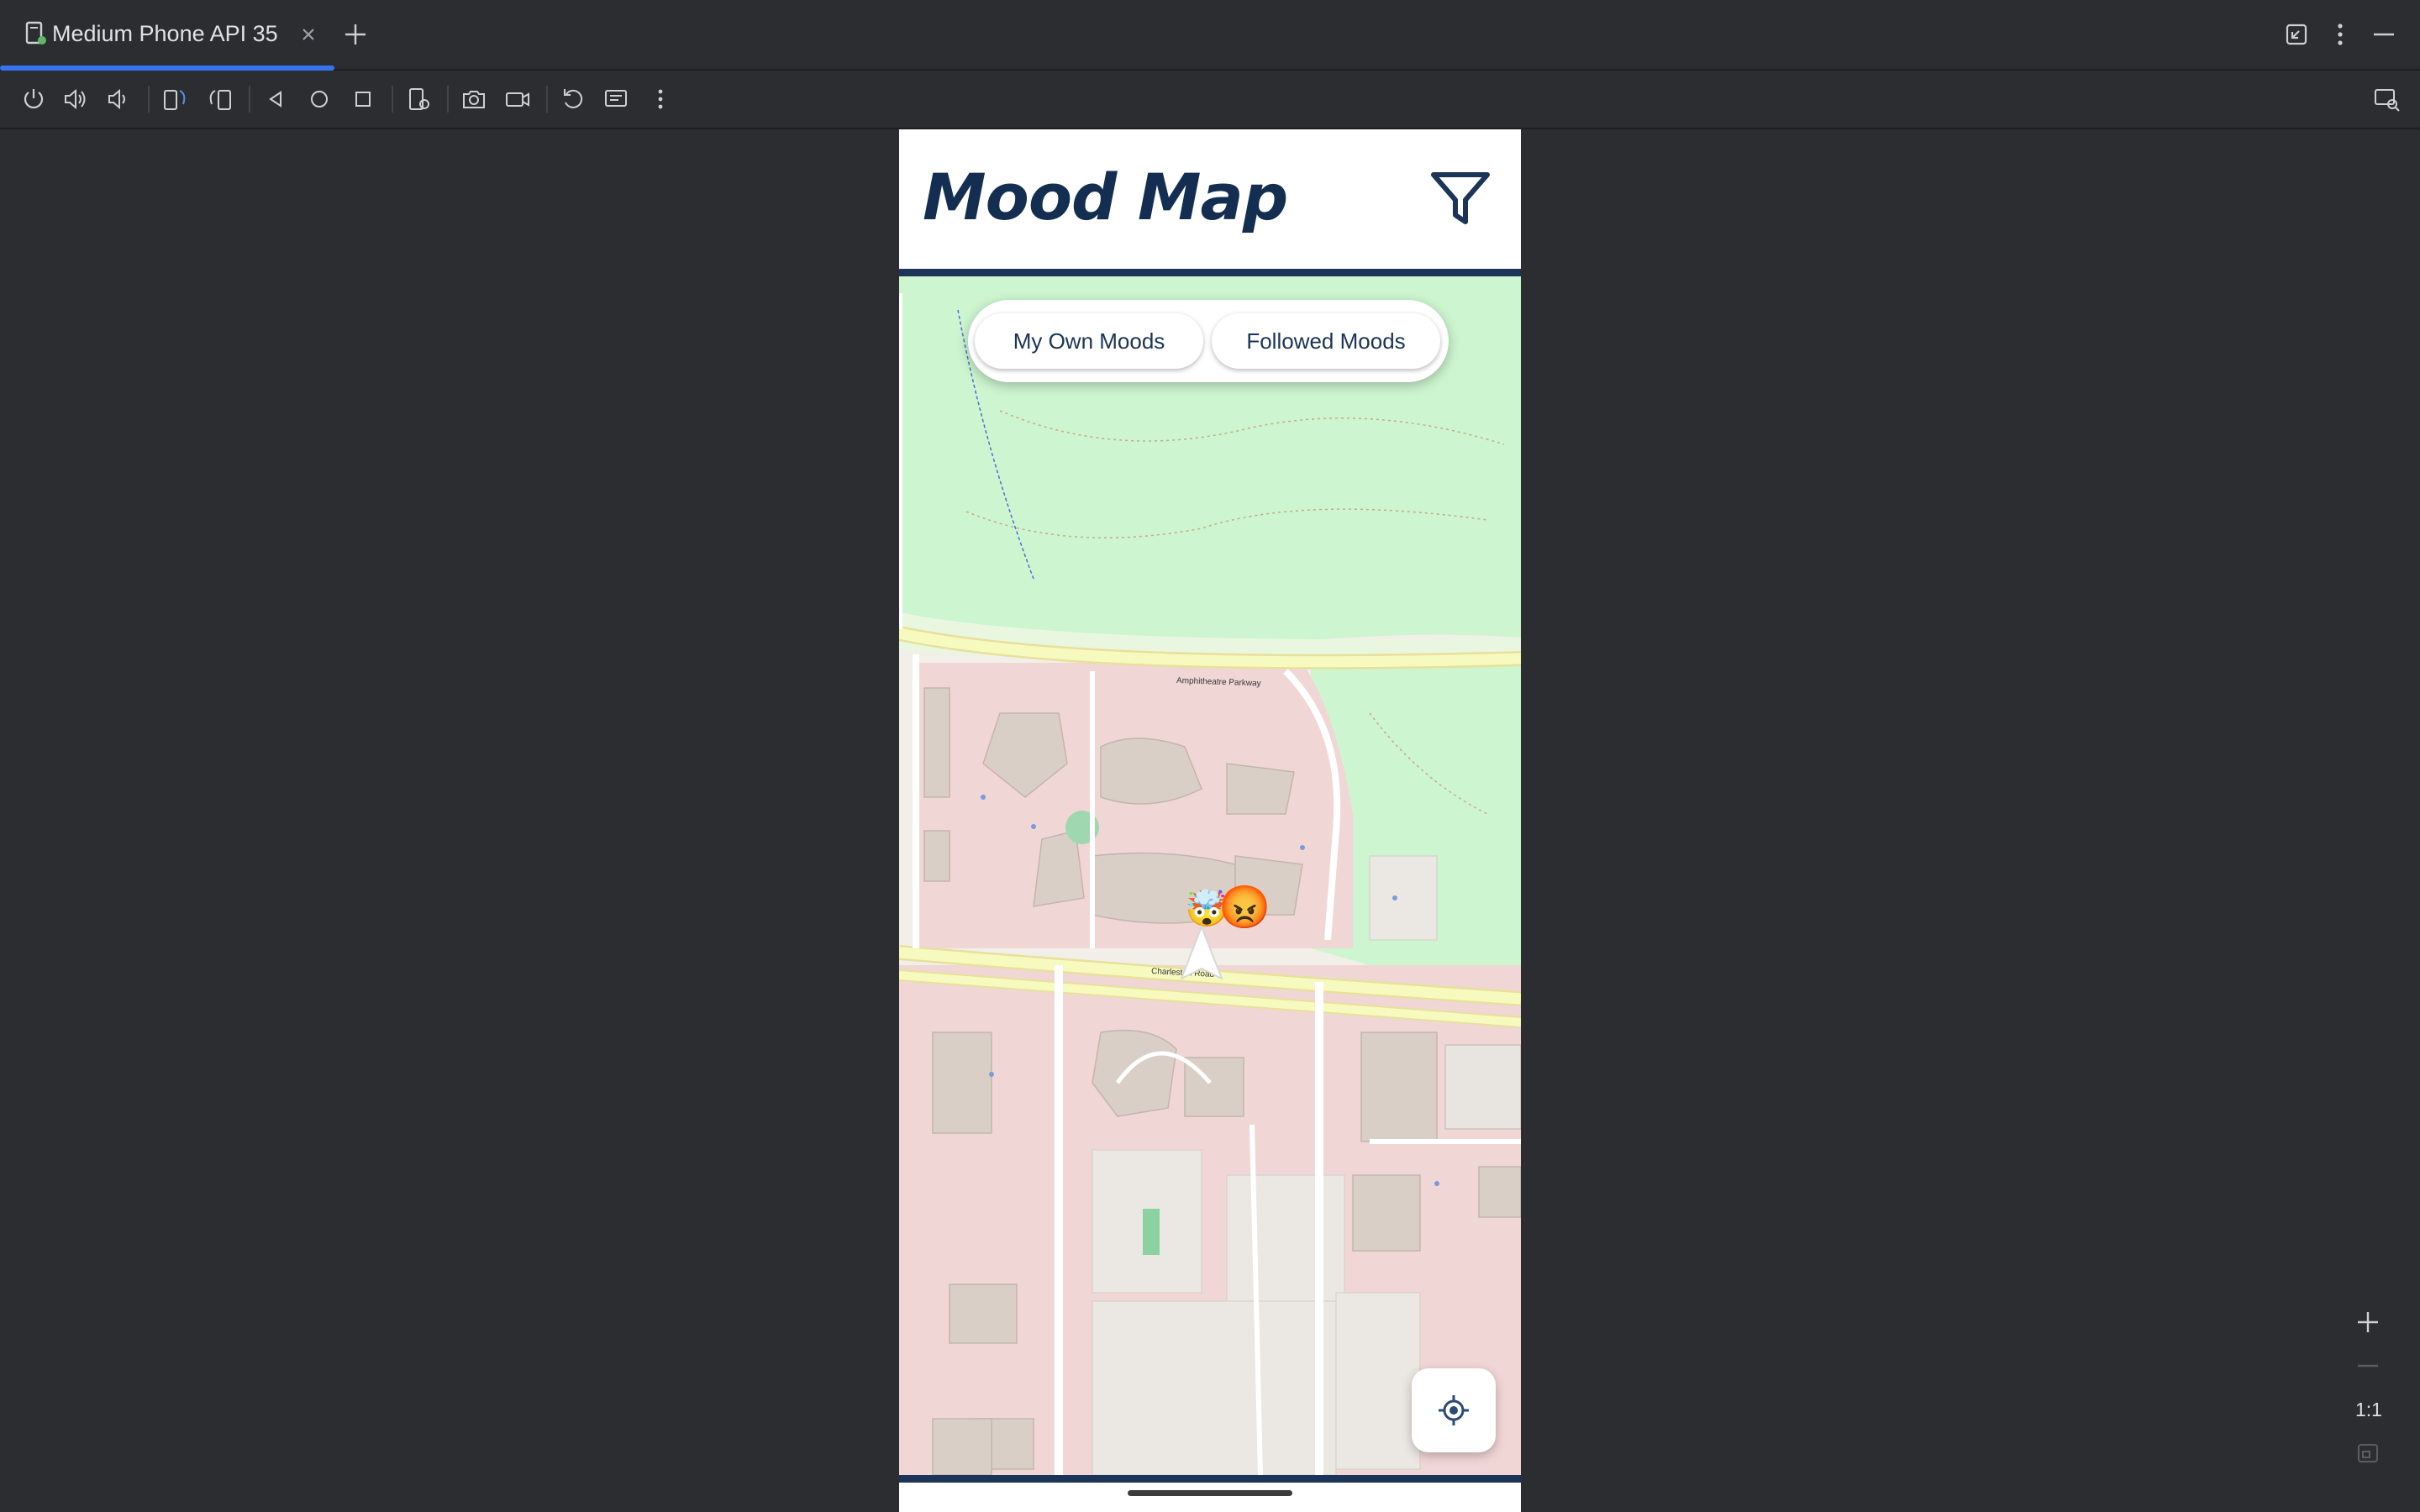 Image resolution: width=2420 pixels, height=1512 pixels. Describe the element at coordinates (276, 99) in the screenshot. I see `back-icon` at that location.